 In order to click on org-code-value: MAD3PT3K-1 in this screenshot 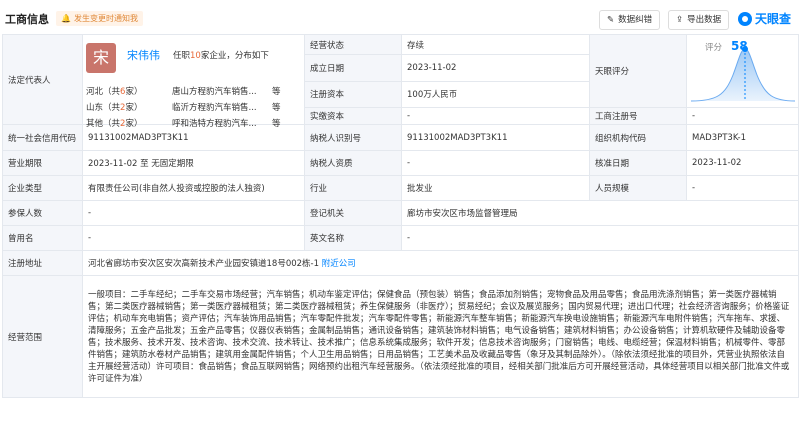, I will do `click(742, 137)`.